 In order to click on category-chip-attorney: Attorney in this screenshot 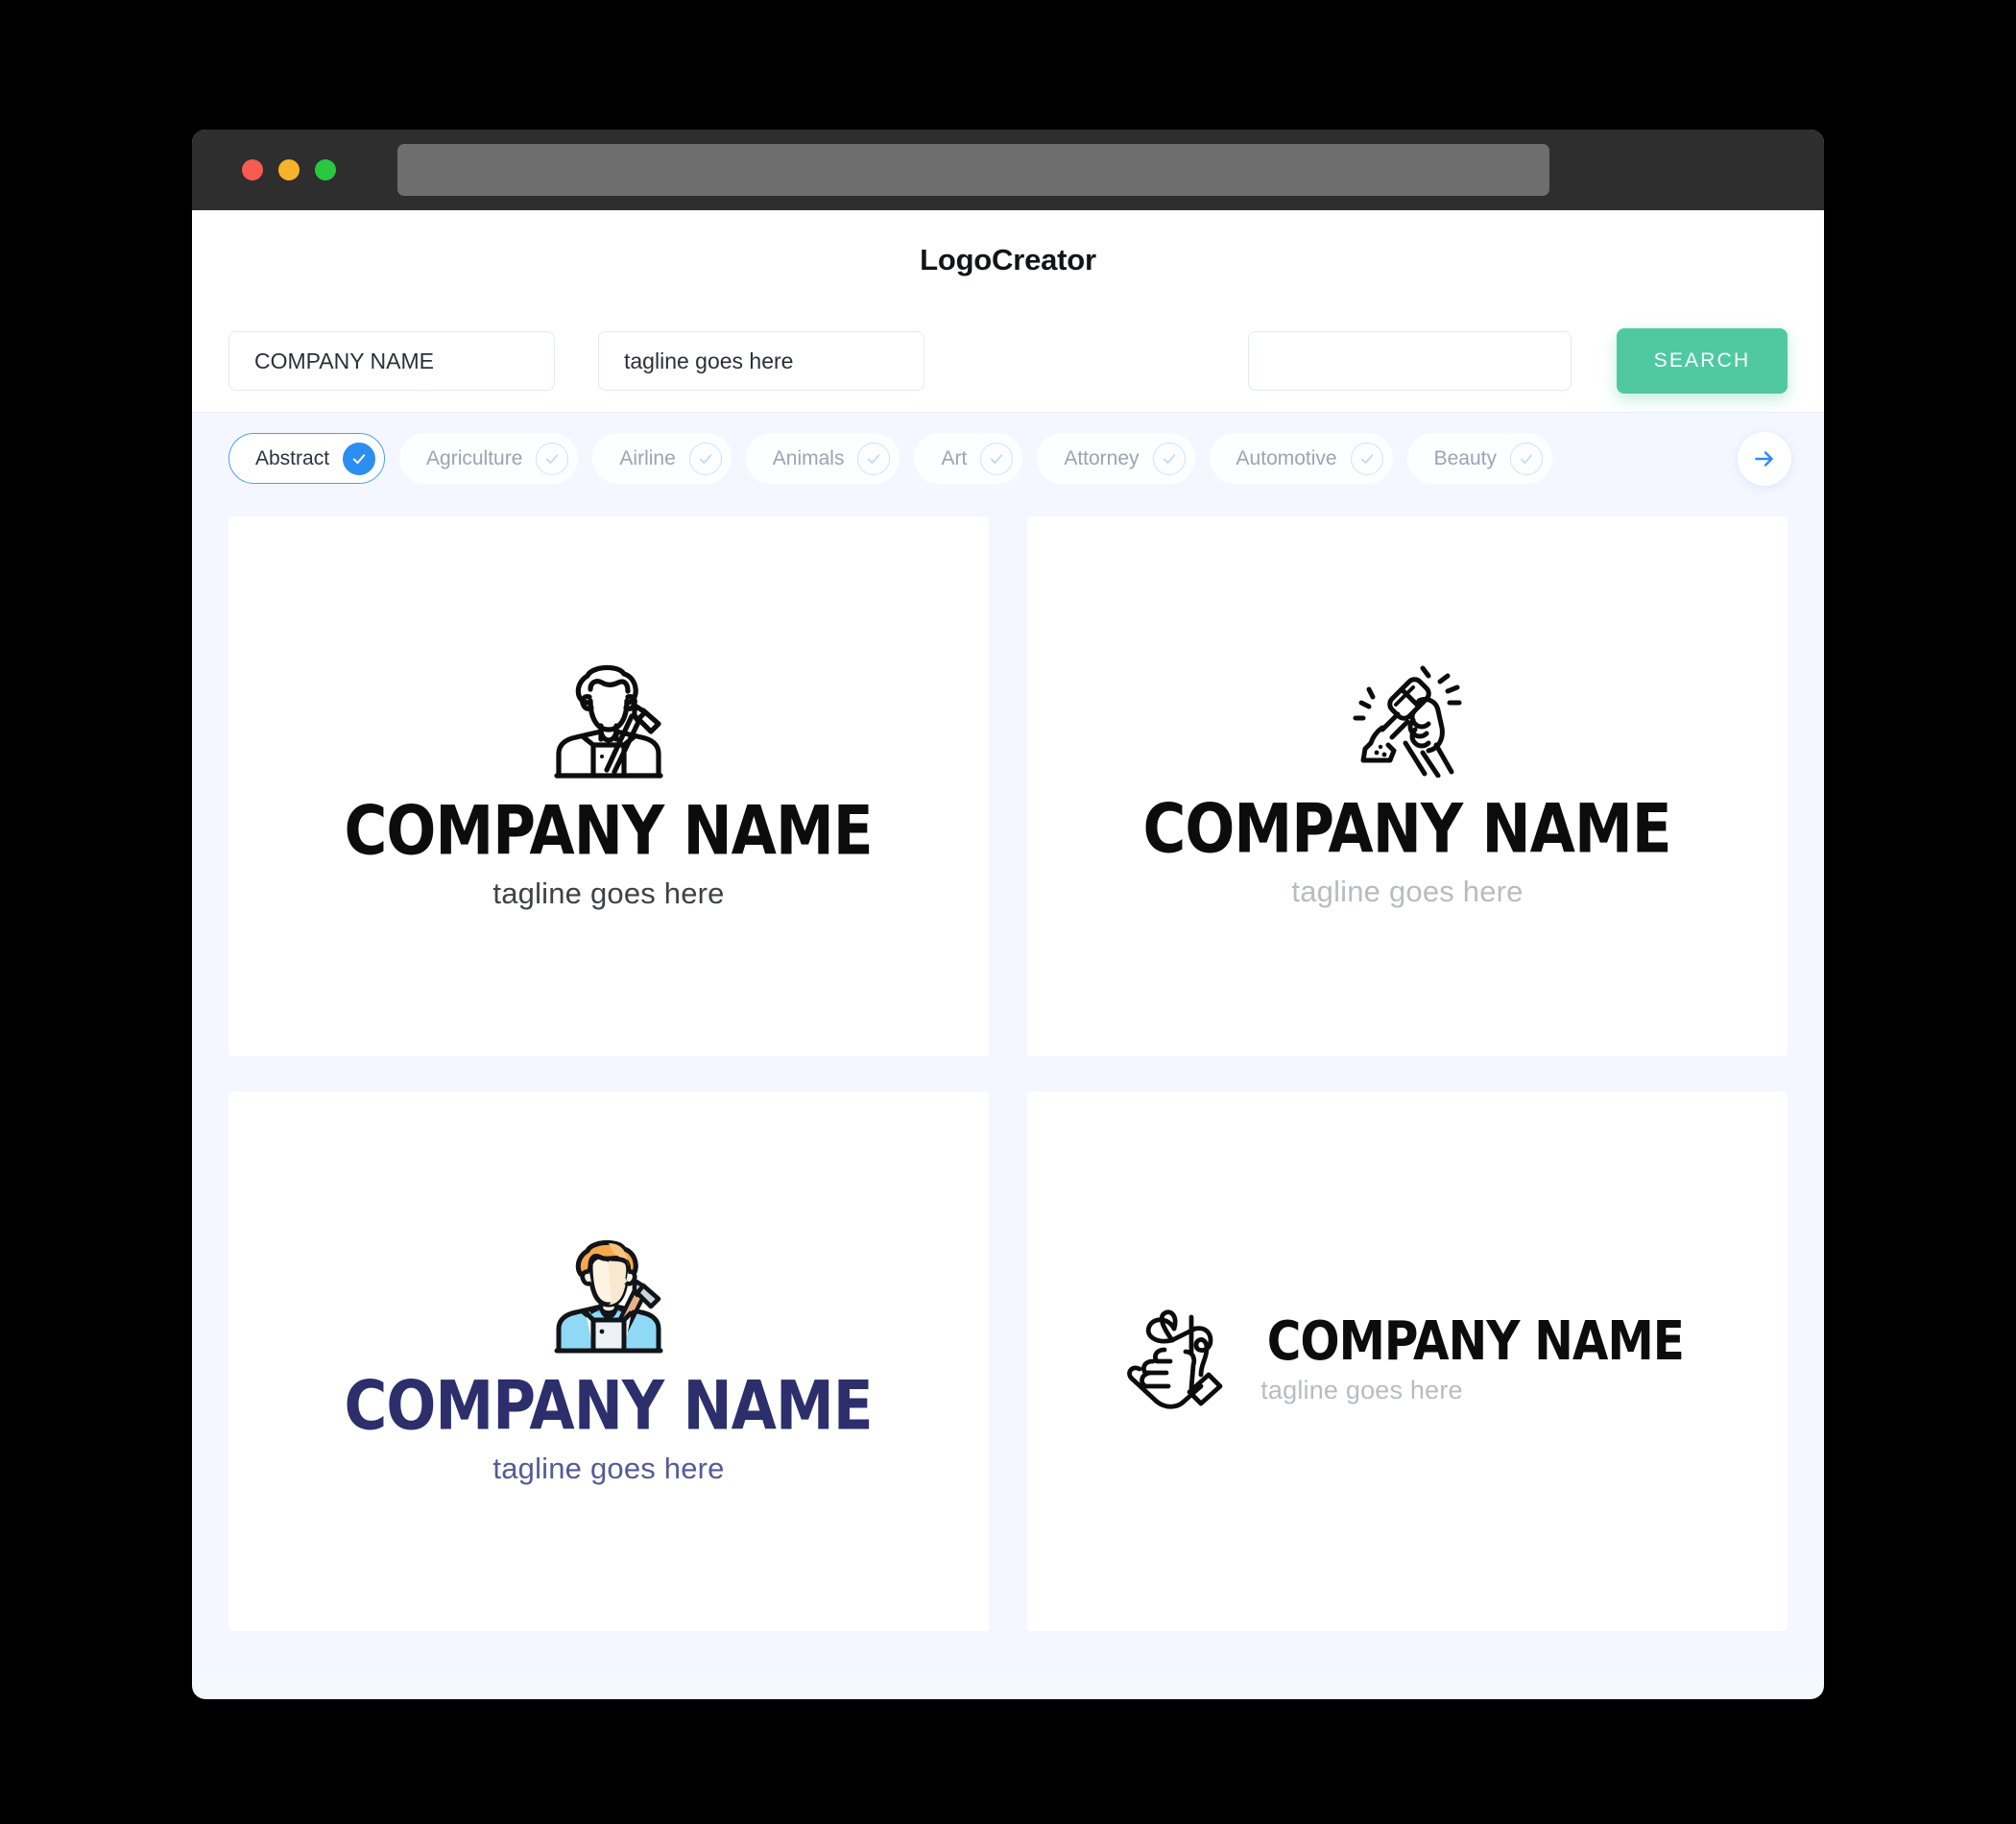, I will do `click(1116, 458)`.